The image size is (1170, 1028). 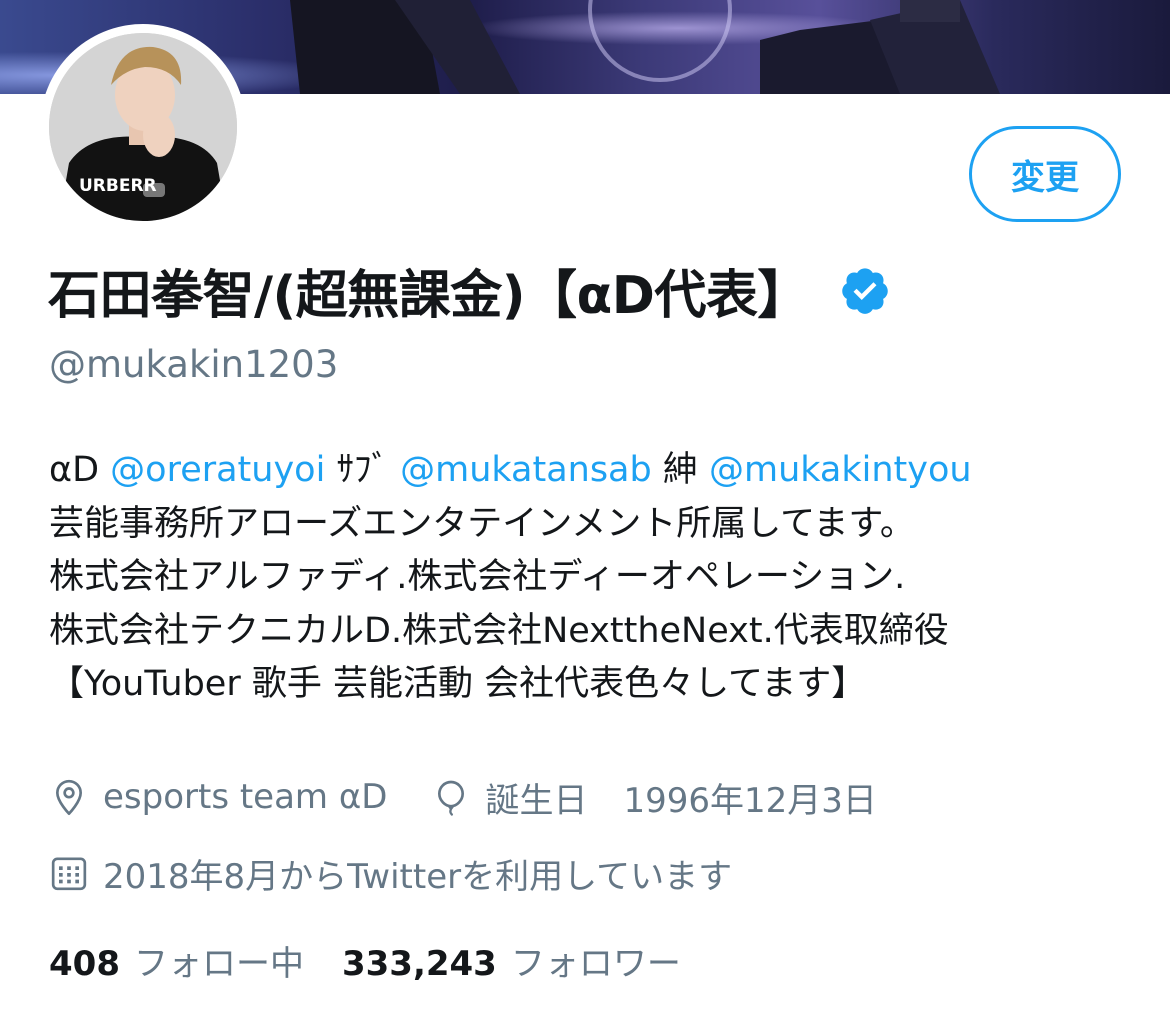 I want to click on profile-meta-row: esports team αD 誕生日 1996年12月3日, so click(x=463, y=797).